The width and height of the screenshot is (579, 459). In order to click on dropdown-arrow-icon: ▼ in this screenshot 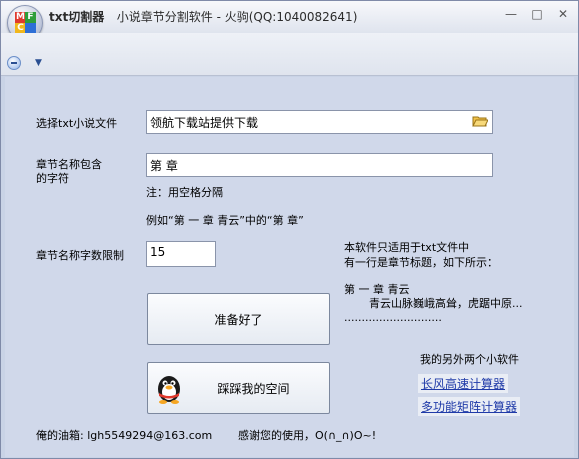, I will do `click(38, 63)`.